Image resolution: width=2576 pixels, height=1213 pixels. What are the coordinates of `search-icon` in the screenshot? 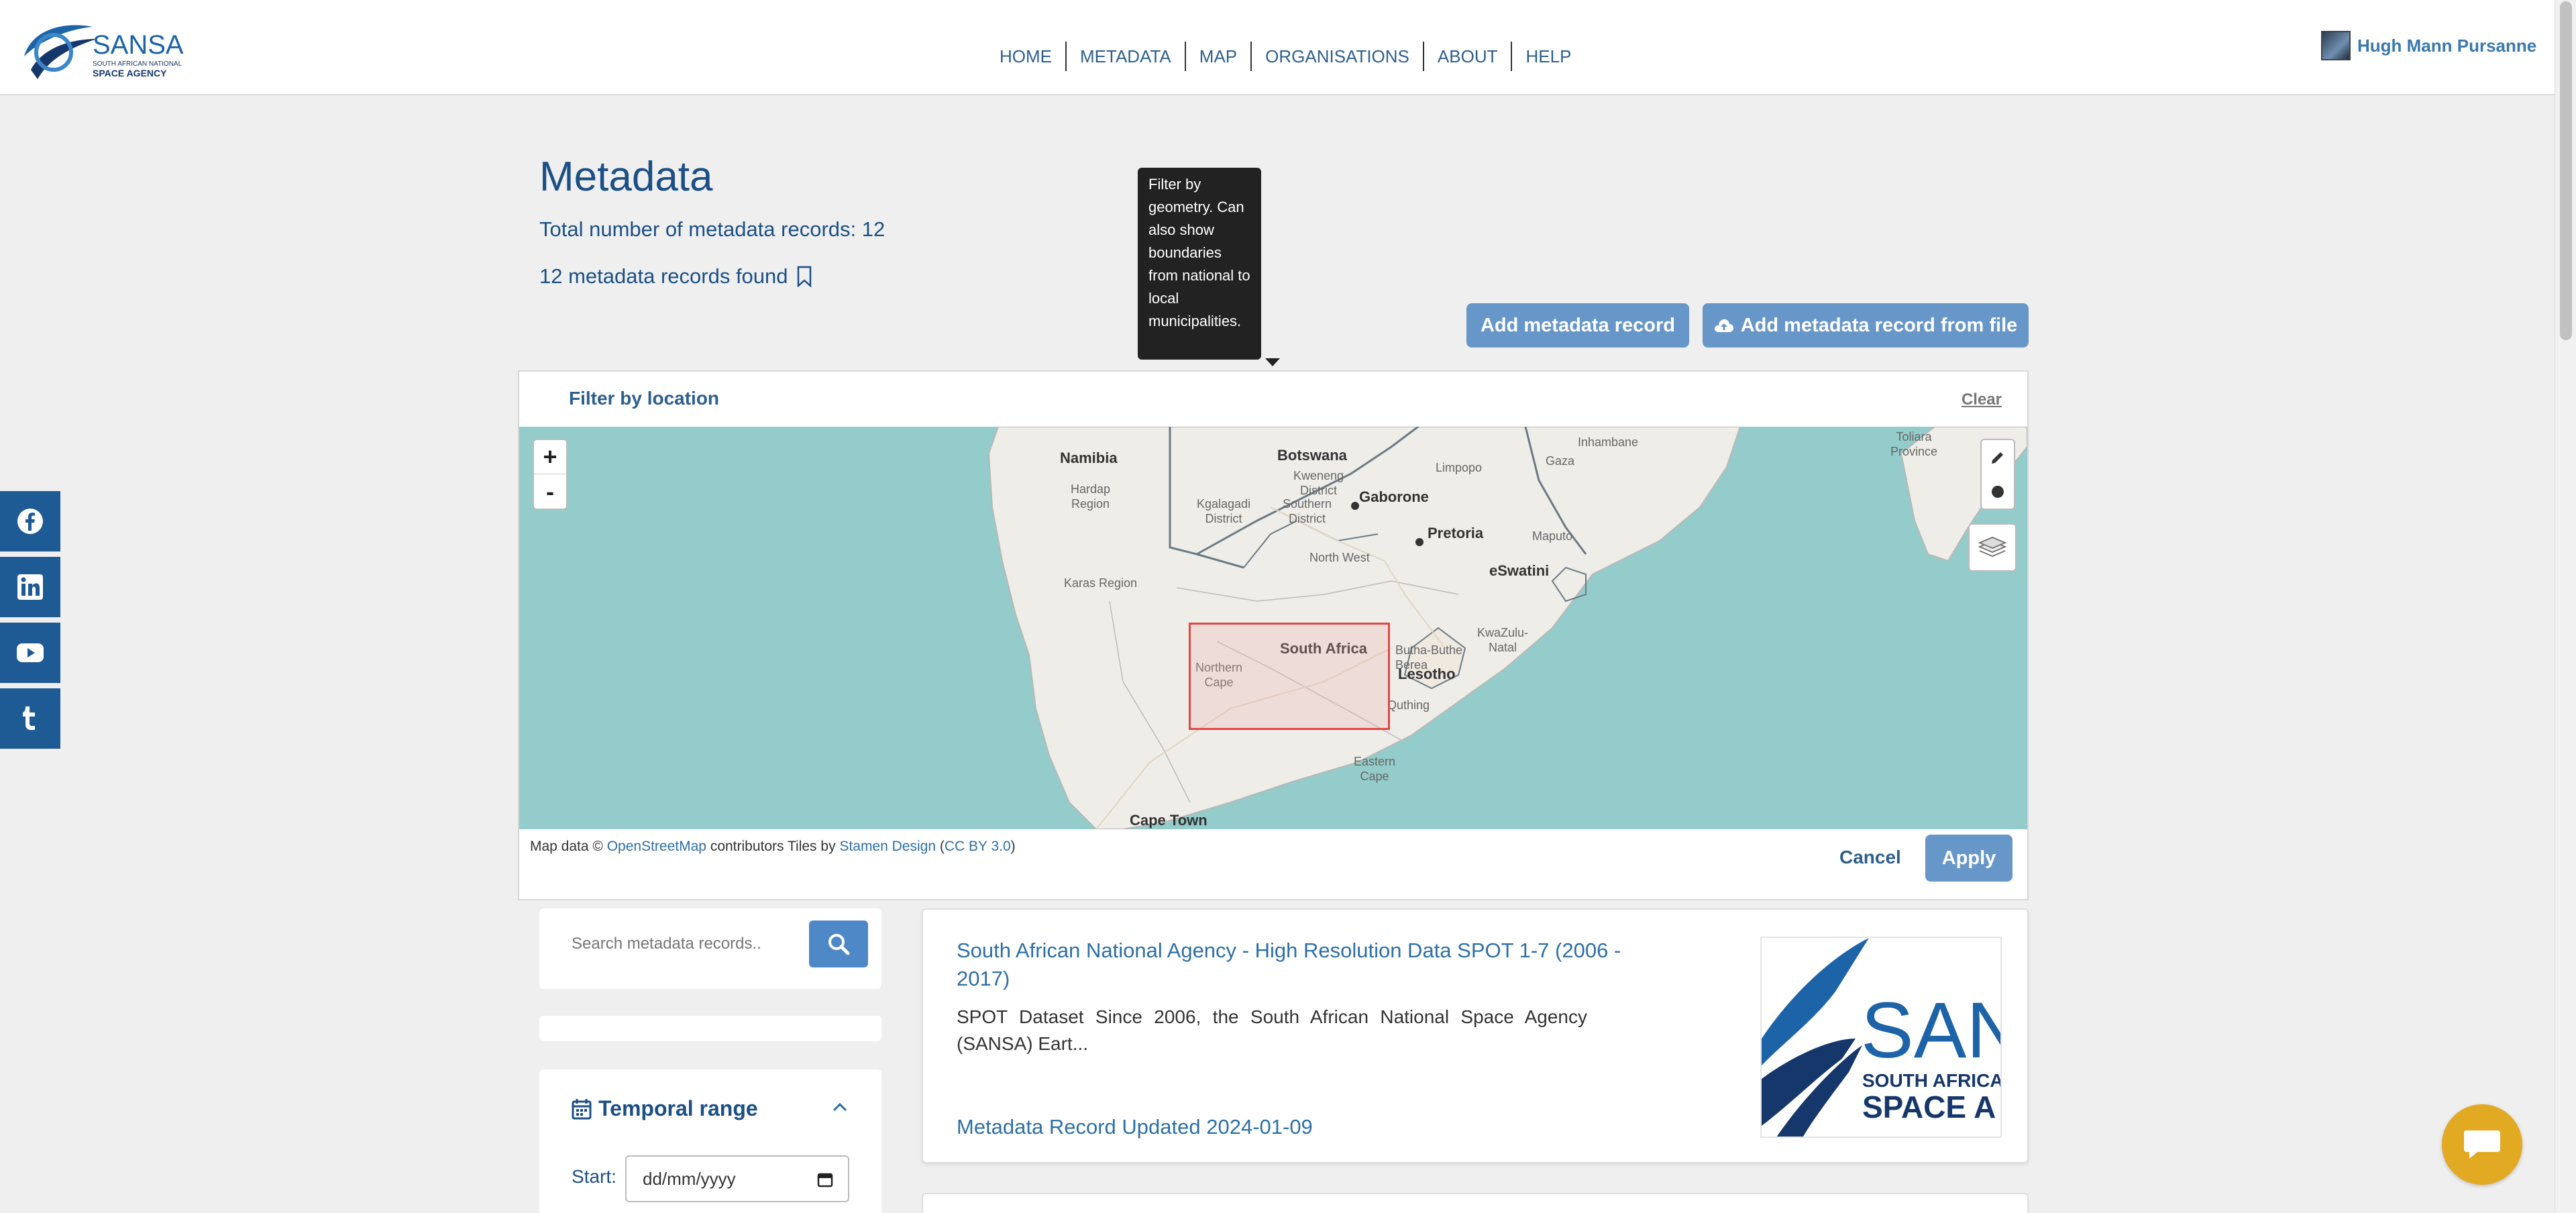 It's located at (839, 944).